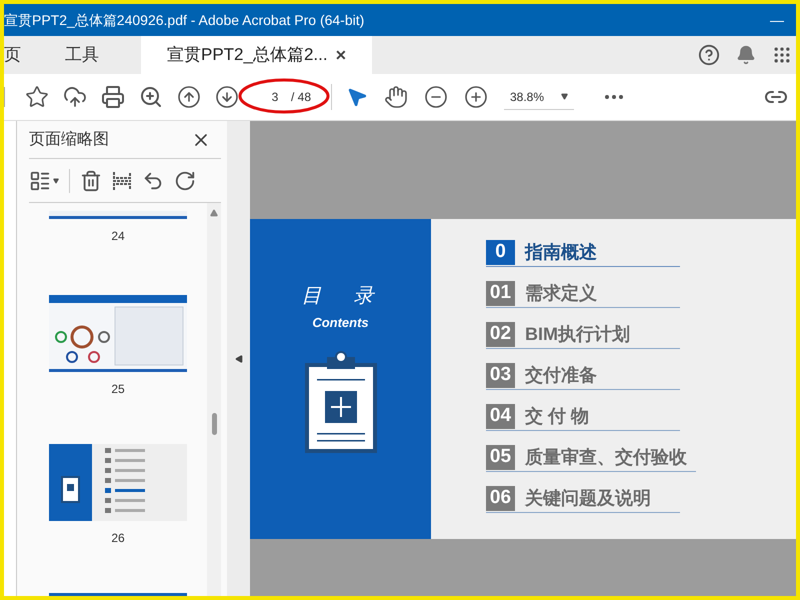 This screenshot has width=800, height=600. What do you see at coordinates (184, 20) in the screenshot?
I see `window-title: 宣贯PPT2_总体篇240926.pdf - Adobe Acrobat Pro (64-bit)` at bounding box center [184, 20].